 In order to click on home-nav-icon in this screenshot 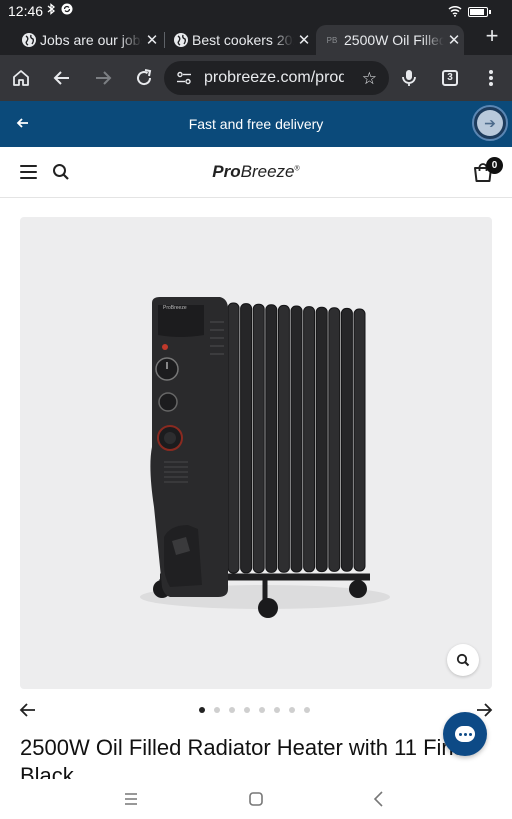, I will do `click(256, 799)`.